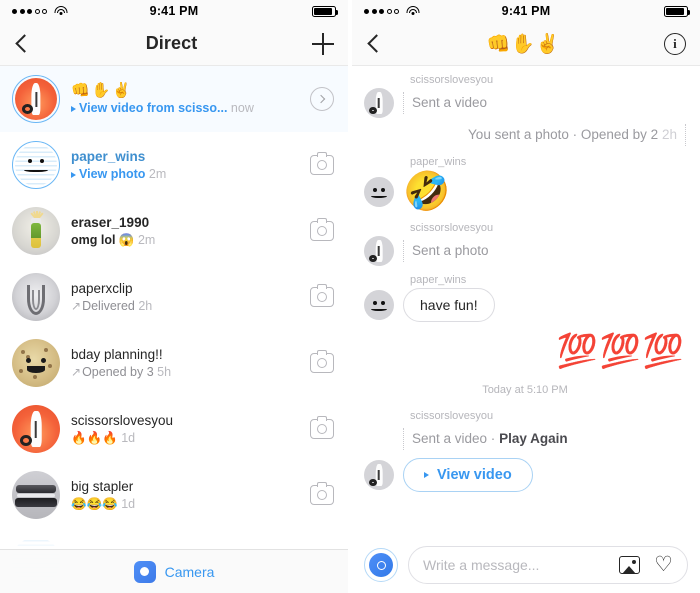 The image size is (700, 593). Describe the element at coordinates (108, 305) in the screenshot. I see `thread-preview-text: Delivered` at that location.